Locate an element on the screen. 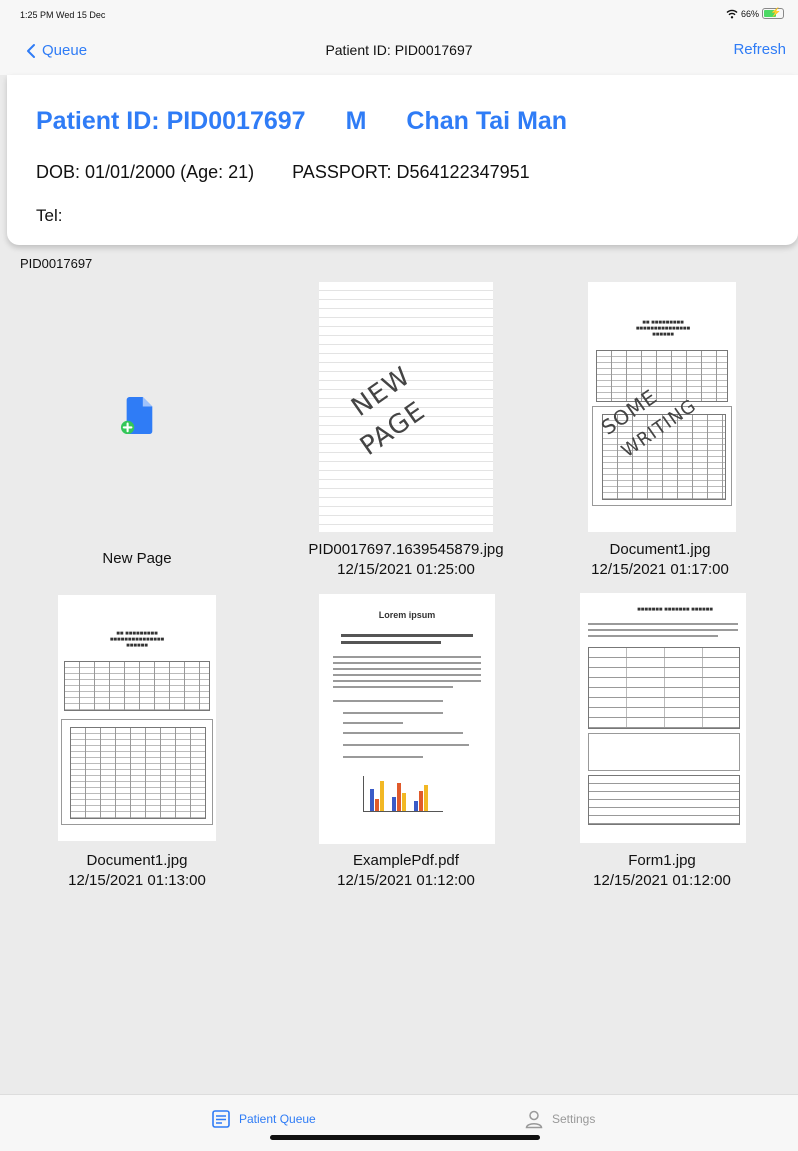 This screenshot has height=1151, width=798. battery-icon: ⚡ is located at coordinates (773, 13).